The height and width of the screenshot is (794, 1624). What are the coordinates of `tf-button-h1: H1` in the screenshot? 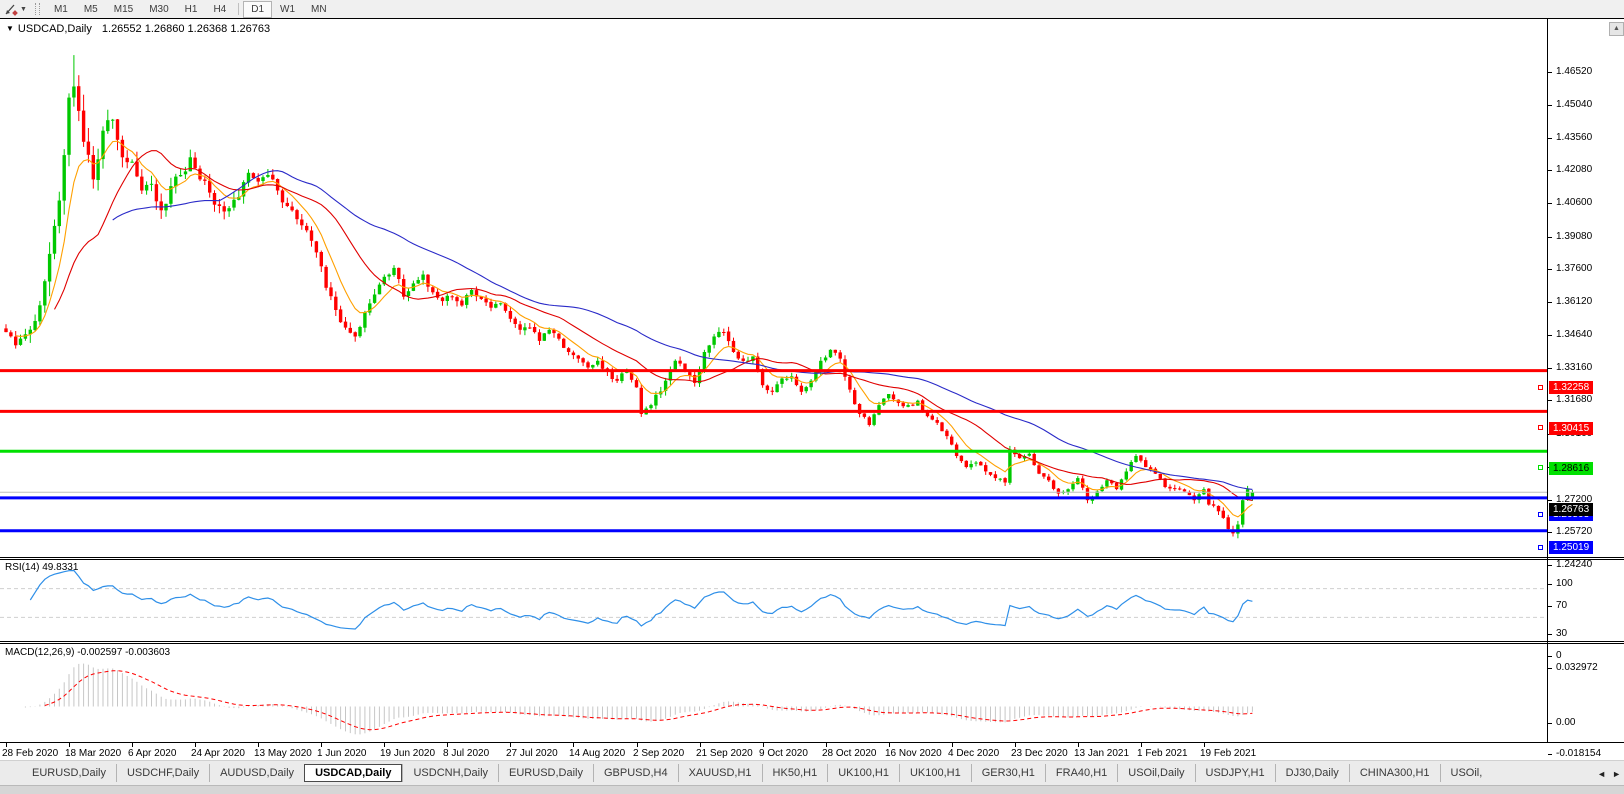 It's located at (191, 9).